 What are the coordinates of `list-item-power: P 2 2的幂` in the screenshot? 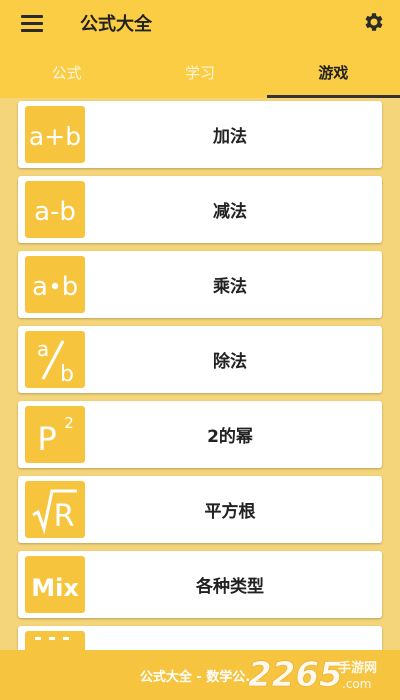 It's located at (200, 434).